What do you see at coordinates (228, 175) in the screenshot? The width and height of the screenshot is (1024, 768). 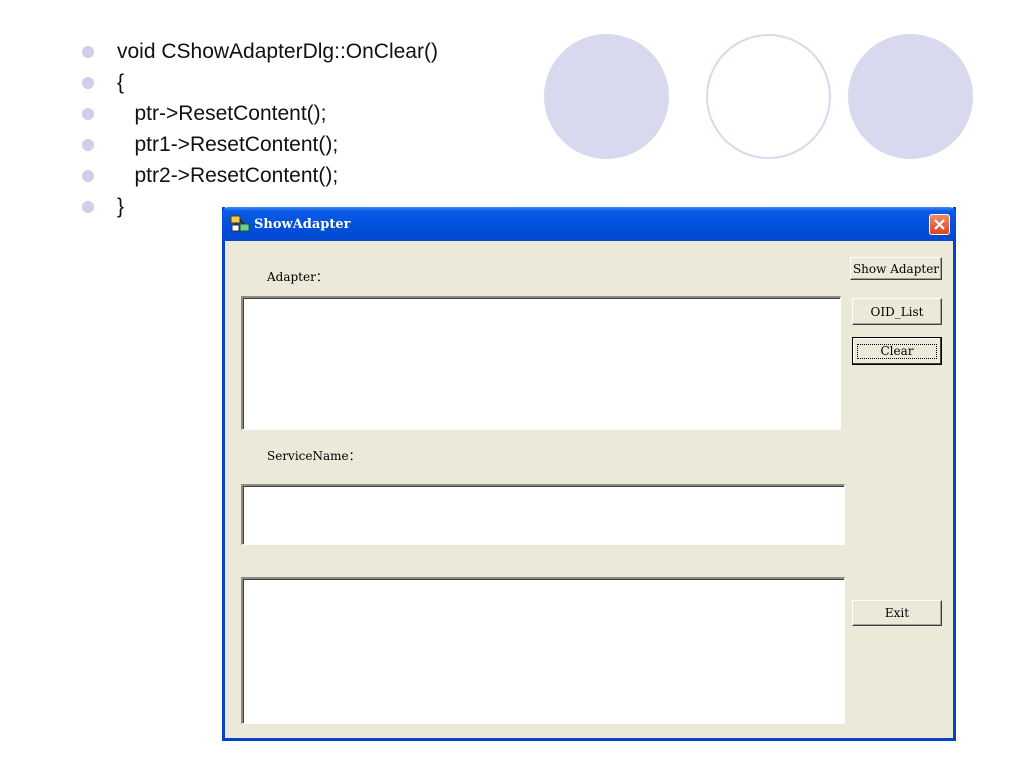 I see `code-text: ptr2->ResetContent();` at bounding box center [228, 175].